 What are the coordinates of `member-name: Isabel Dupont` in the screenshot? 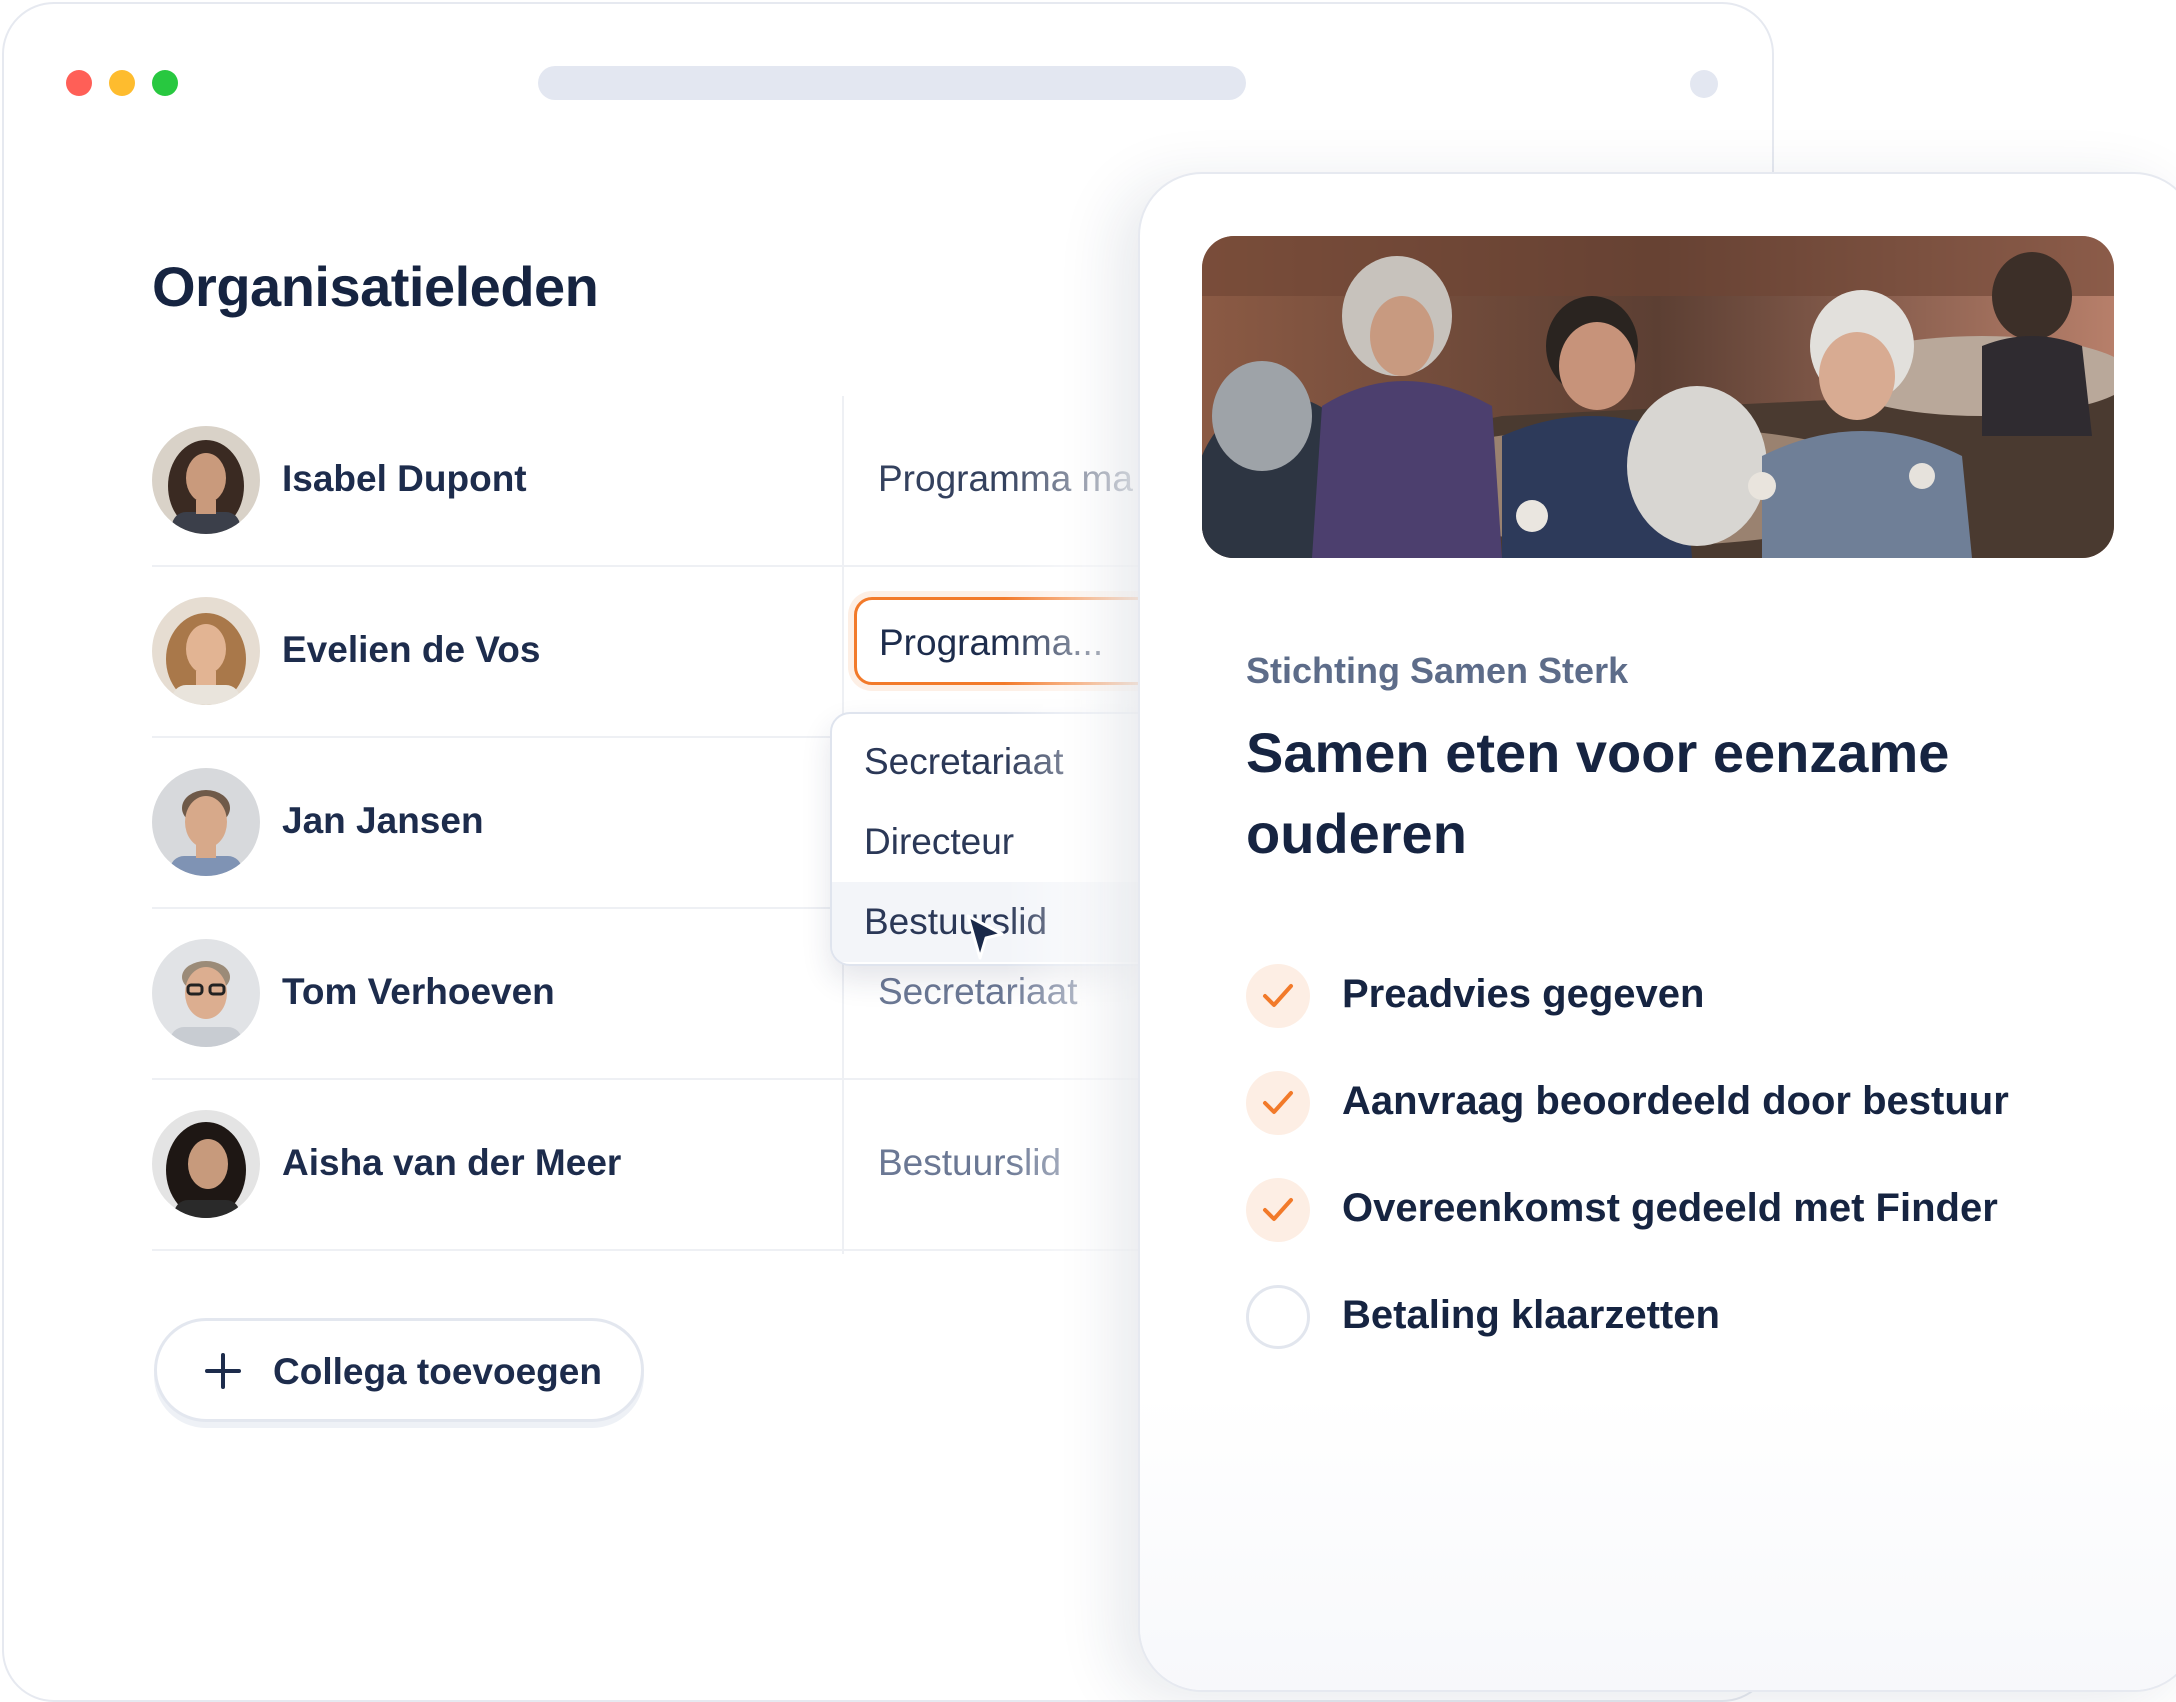 It's located at (404, 478).